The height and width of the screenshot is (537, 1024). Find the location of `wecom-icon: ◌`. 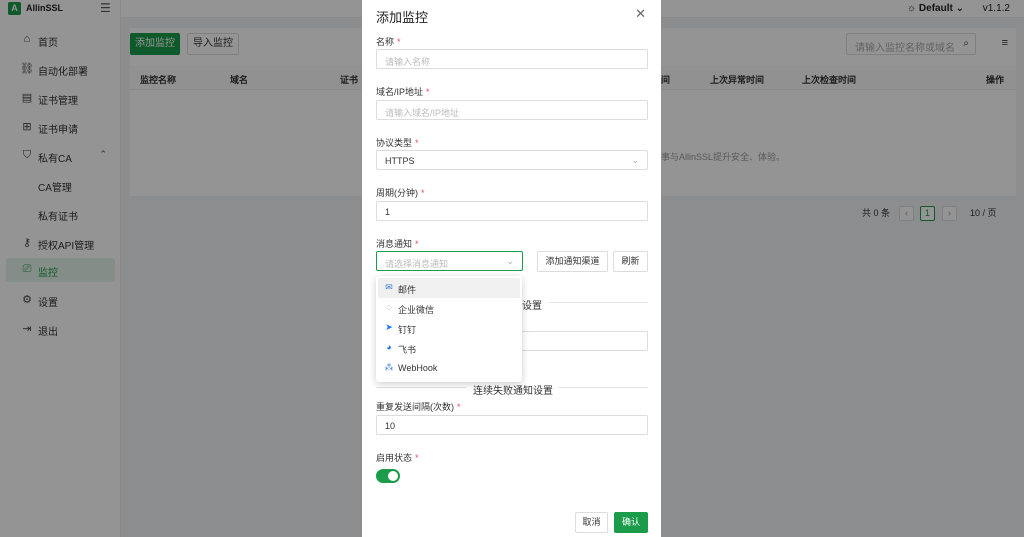

wecom-icon: ◌ is located at coordinates (389, 307).